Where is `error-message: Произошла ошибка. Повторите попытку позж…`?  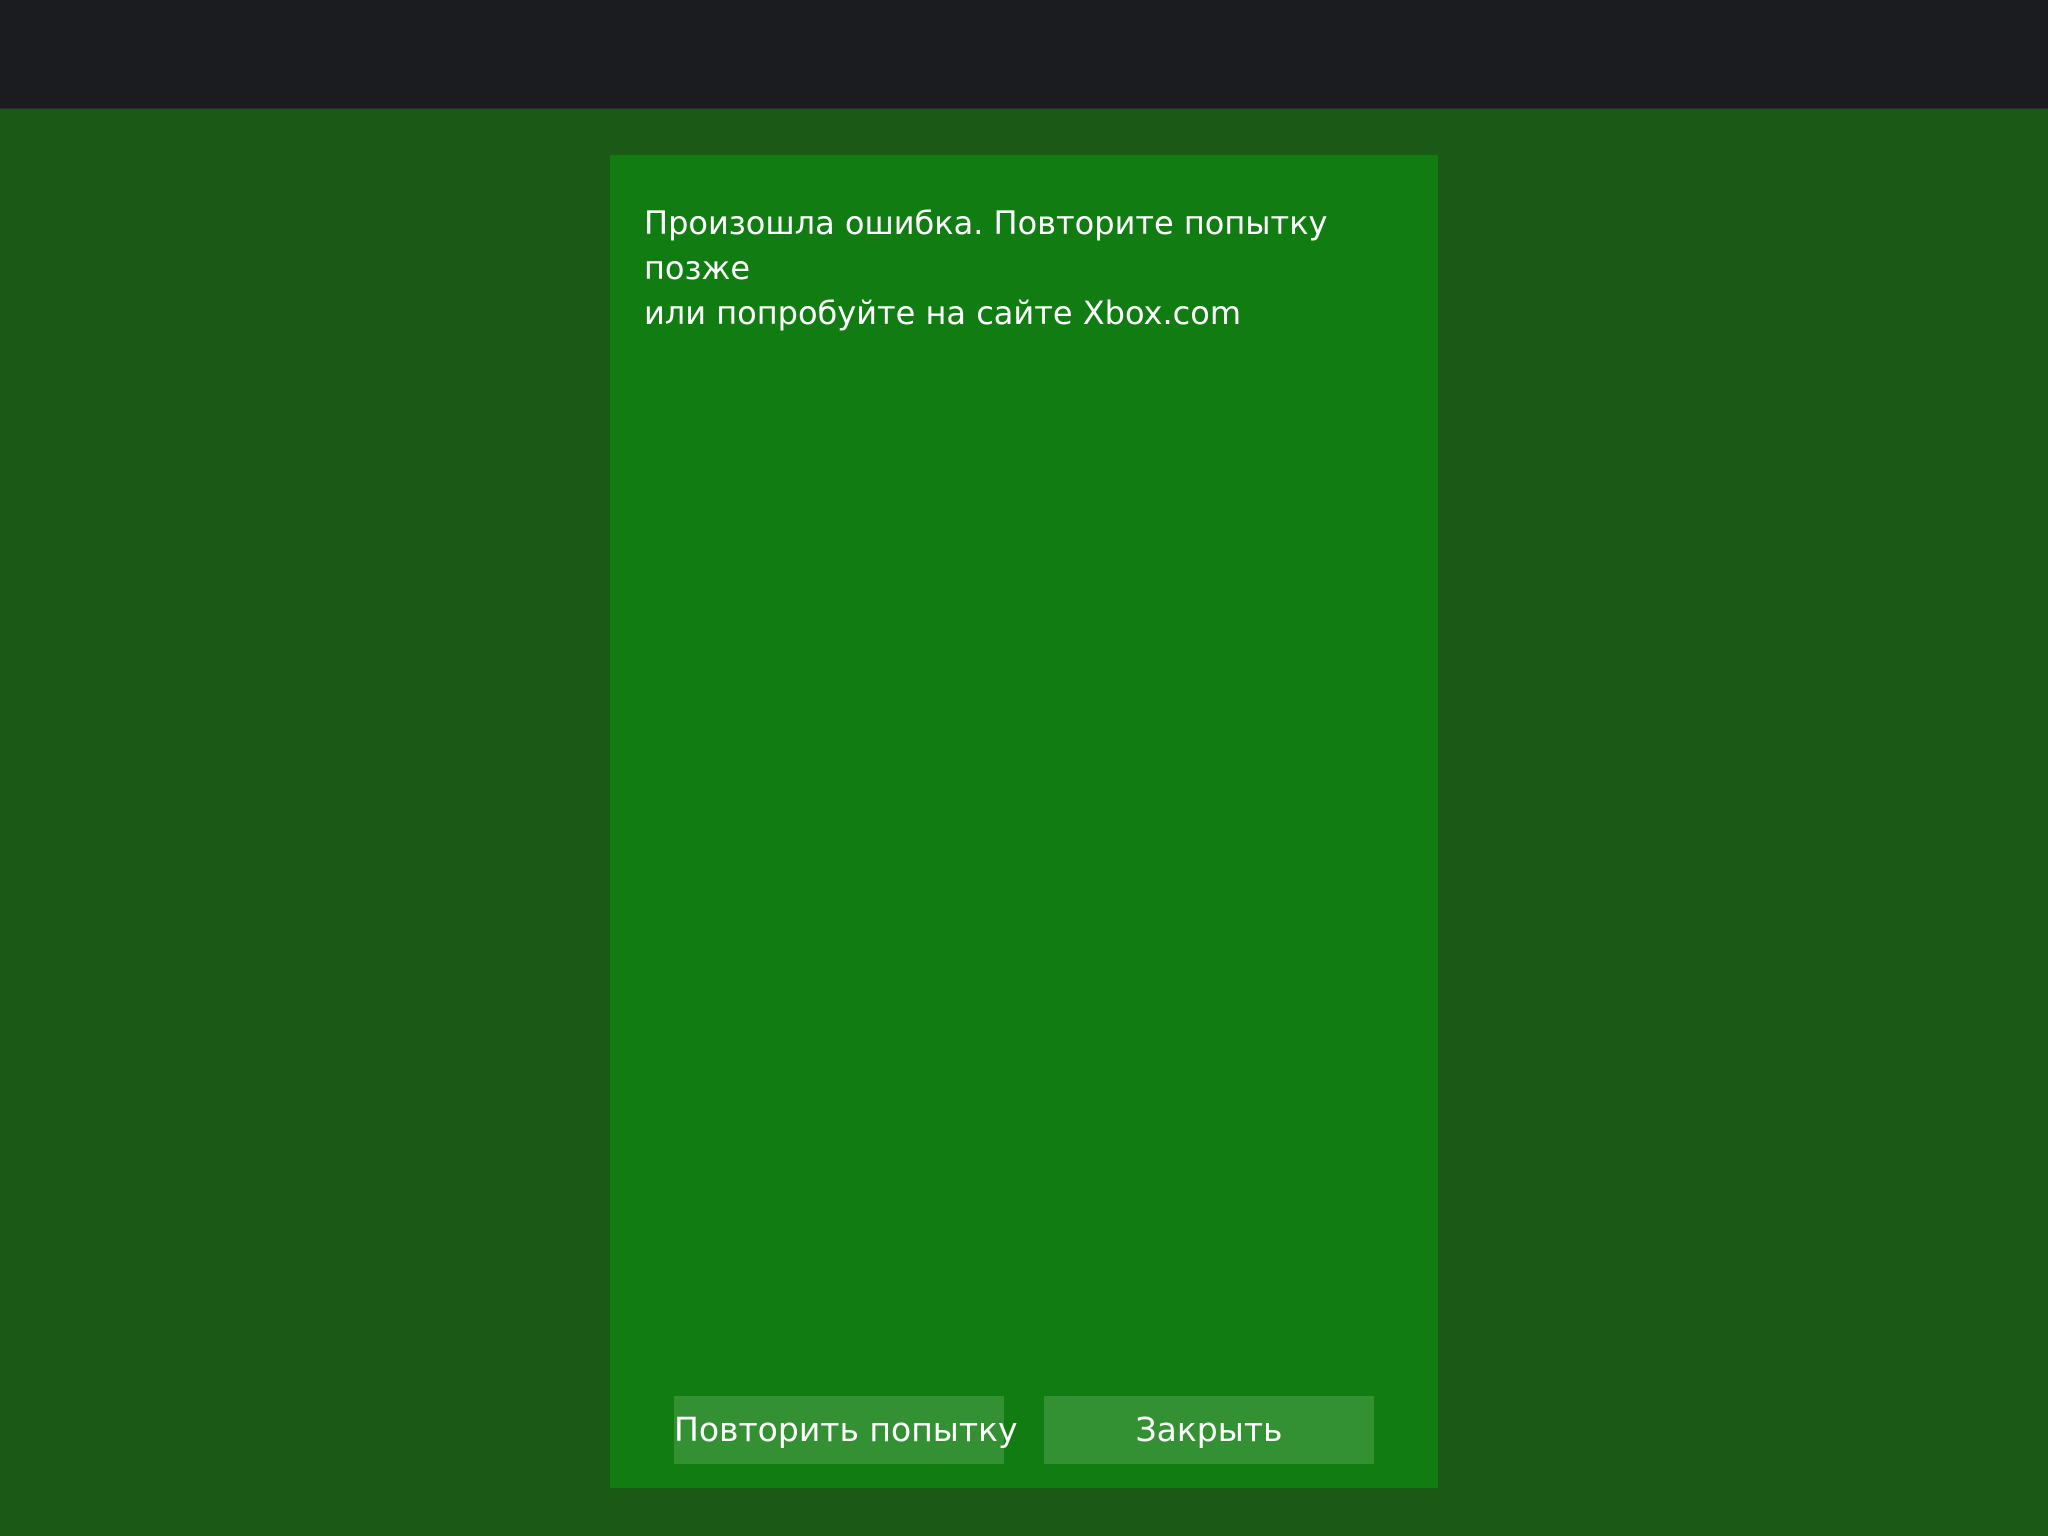 error-message: Произошла ошибка. Повторите попытку позж… is located at coordinates (1029, 268).